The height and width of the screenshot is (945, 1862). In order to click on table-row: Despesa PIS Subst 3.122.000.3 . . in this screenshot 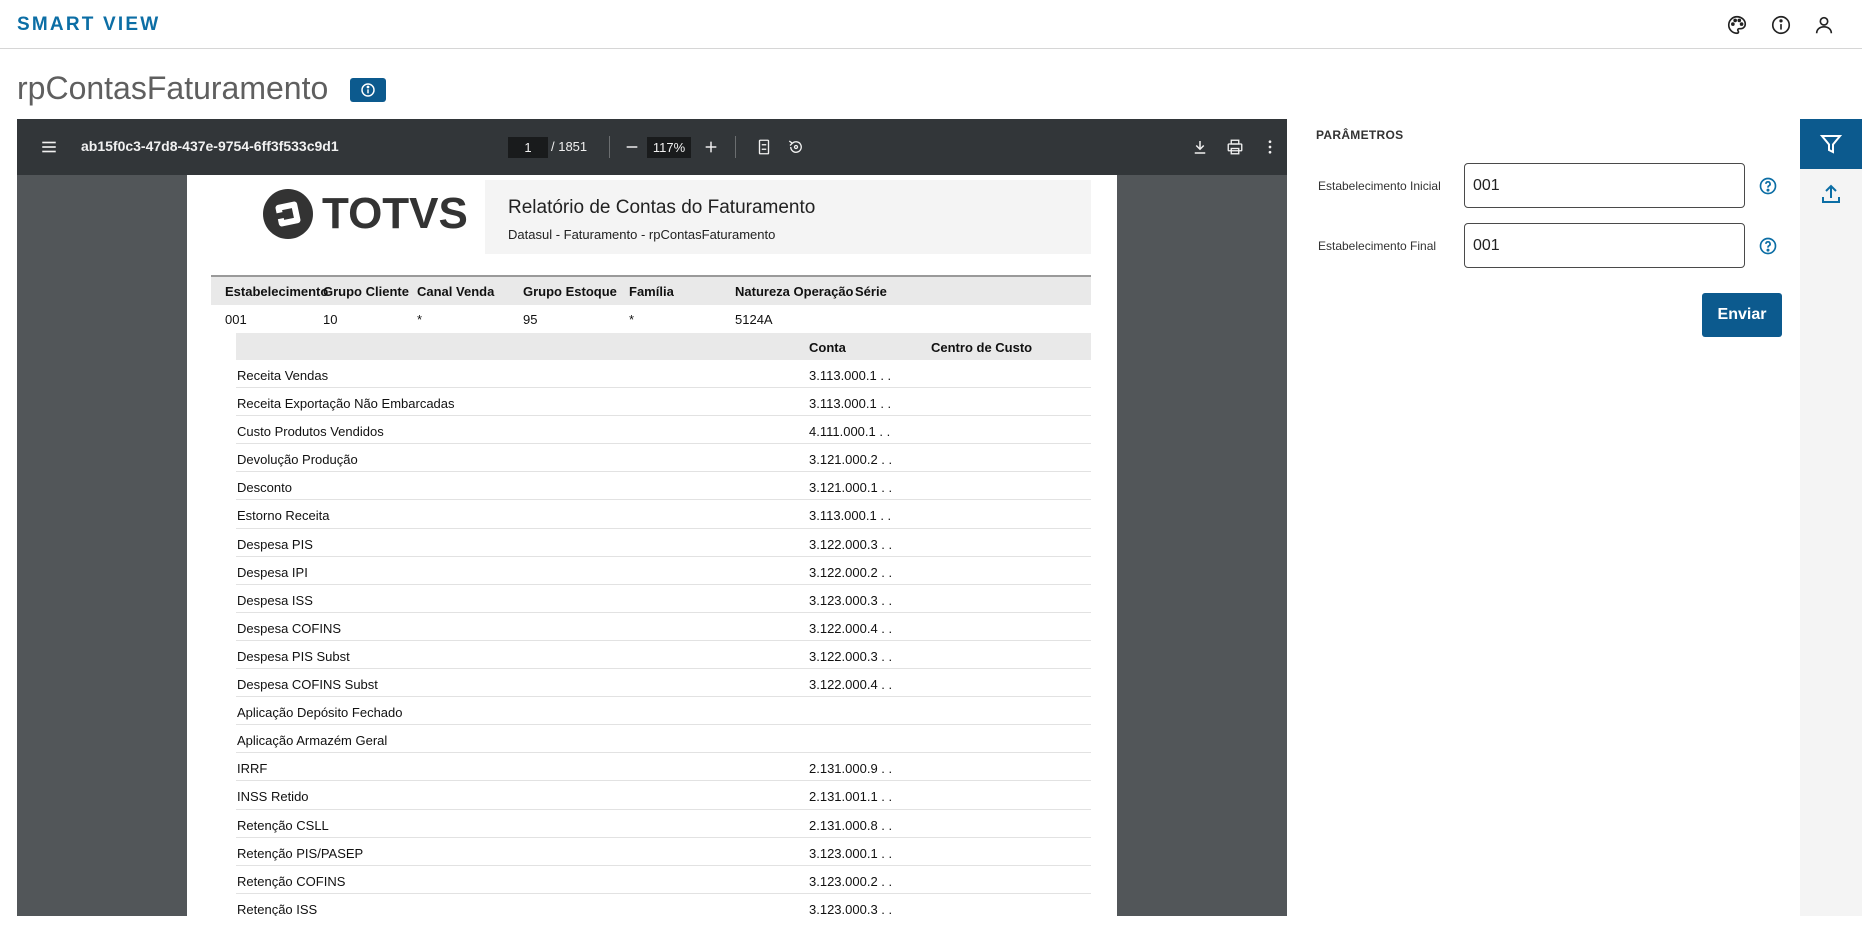, I will do `click(663, 655)`.